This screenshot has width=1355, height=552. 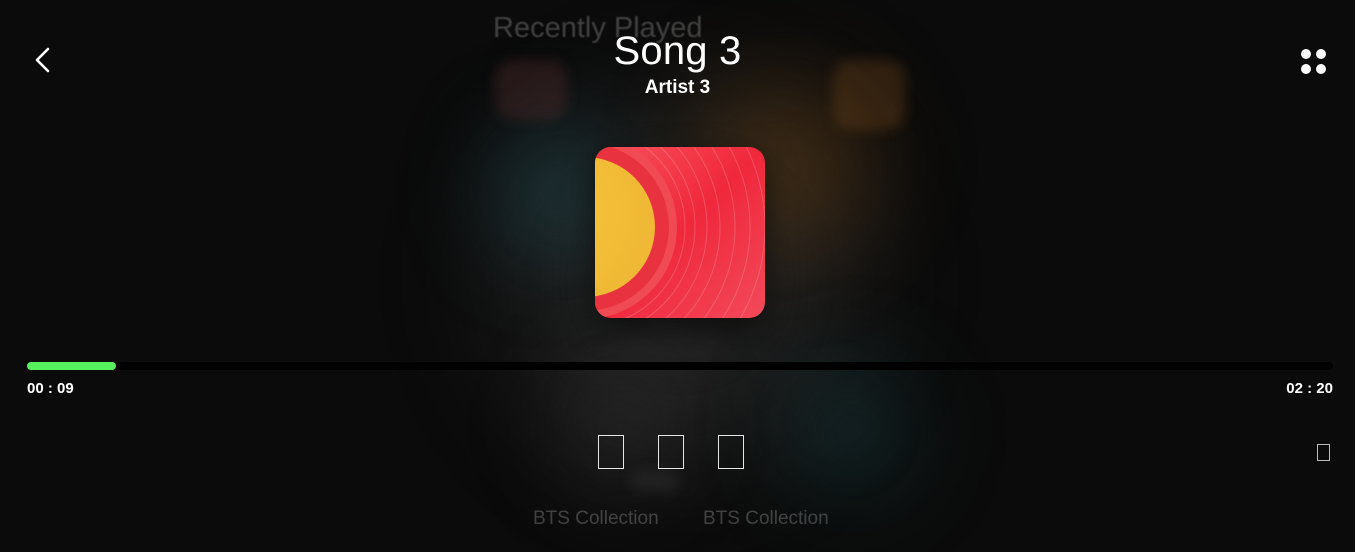 What do you see at coordinates (677, 51) in the screenshot?
I see `song-title: Song 3` at bounding box center [677, 51].